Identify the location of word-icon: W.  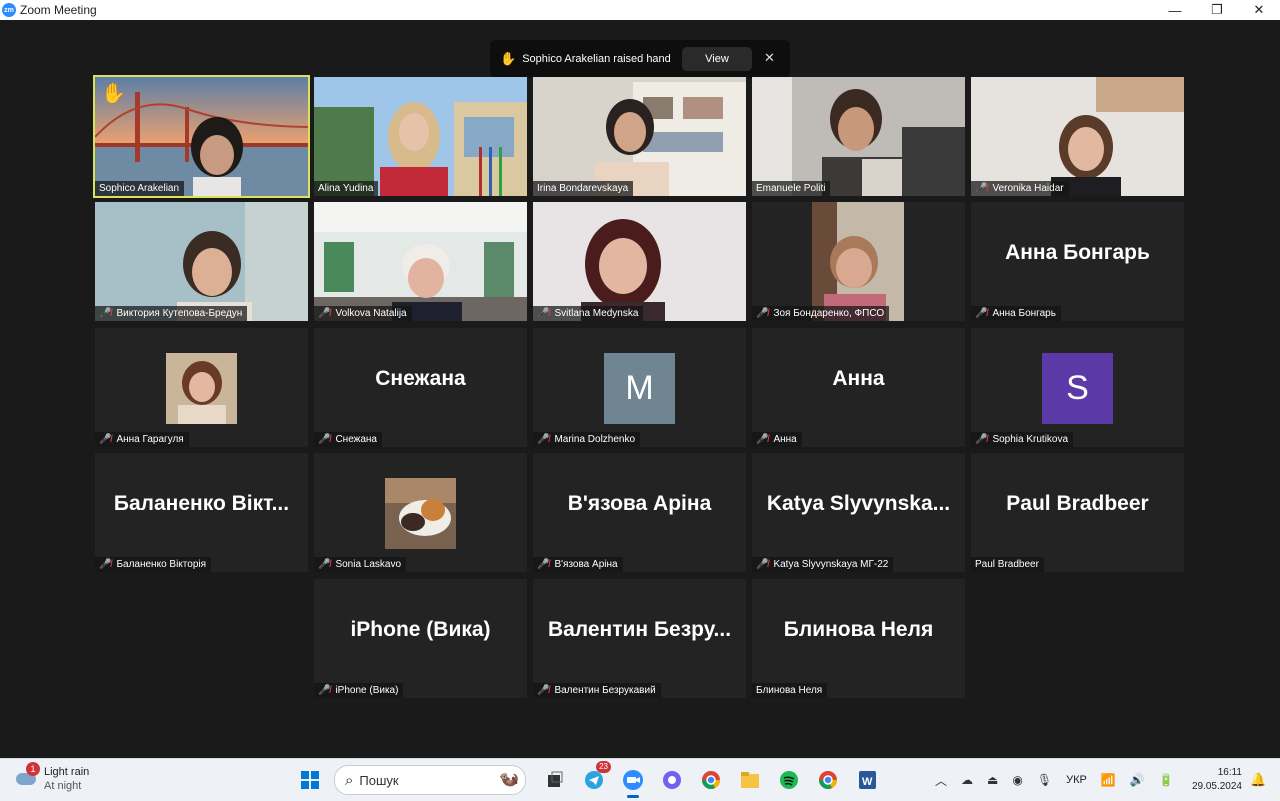
(867, 780).